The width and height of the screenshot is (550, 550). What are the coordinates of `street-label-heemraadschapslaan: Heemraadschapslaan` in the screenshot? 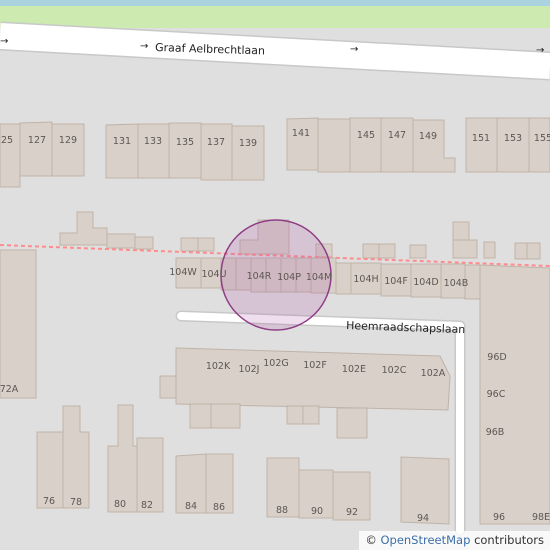 It's located at (406, 327).